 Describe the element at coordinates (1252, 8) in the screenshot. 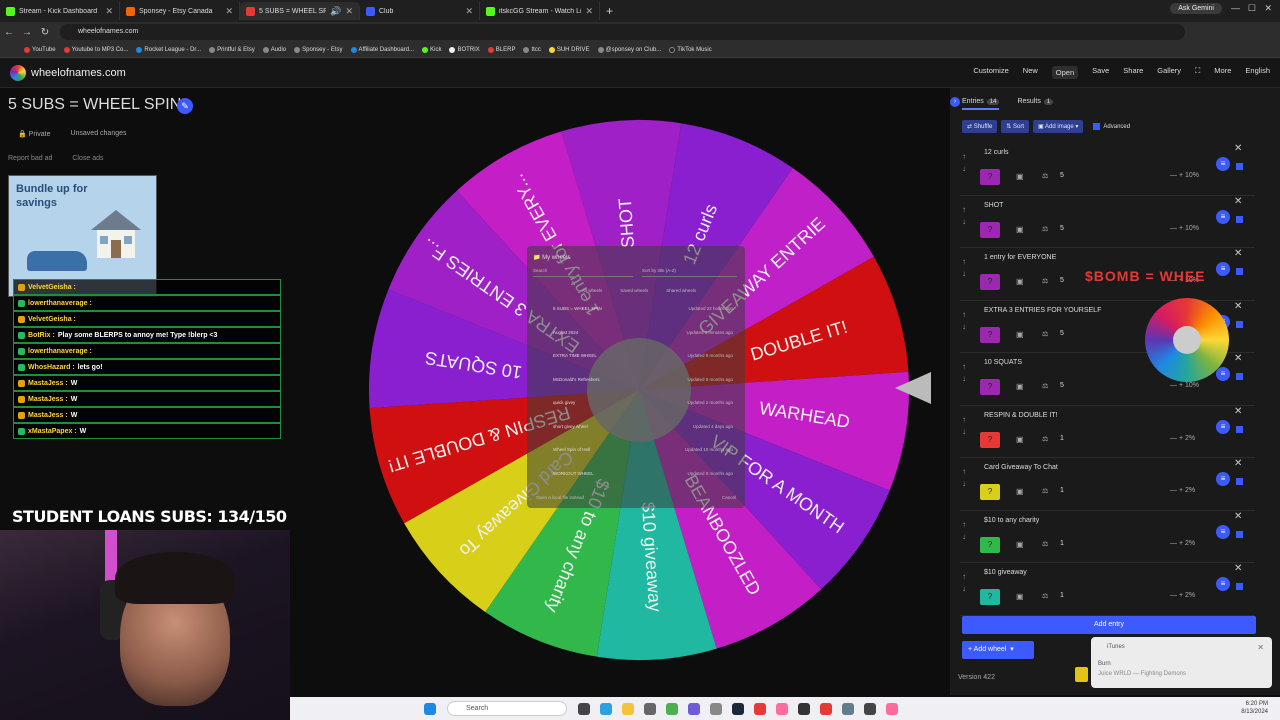

I see `maximize-icon: ☐` at that location.